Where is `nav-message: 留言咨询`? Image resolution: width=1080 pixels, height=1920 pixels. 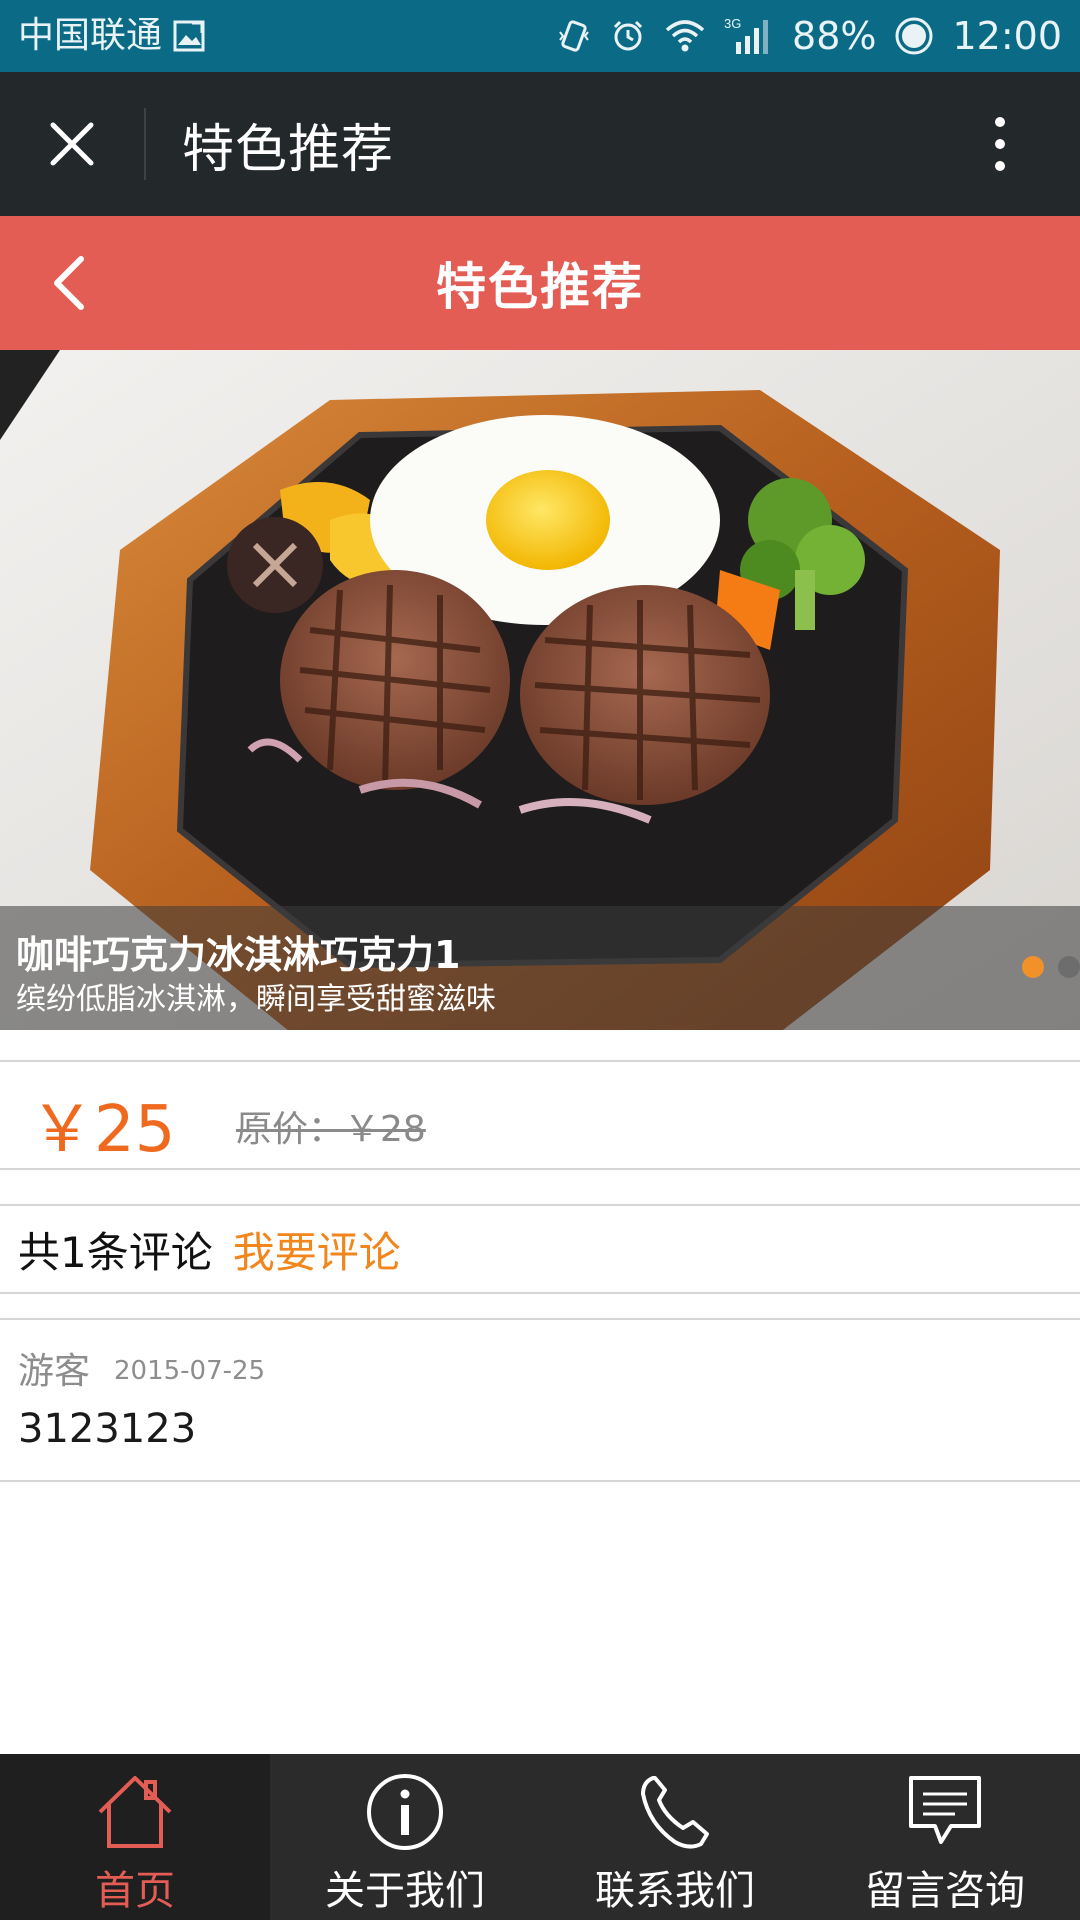 nav-message: 留言咨询 is located at coordinates (945, 1837).